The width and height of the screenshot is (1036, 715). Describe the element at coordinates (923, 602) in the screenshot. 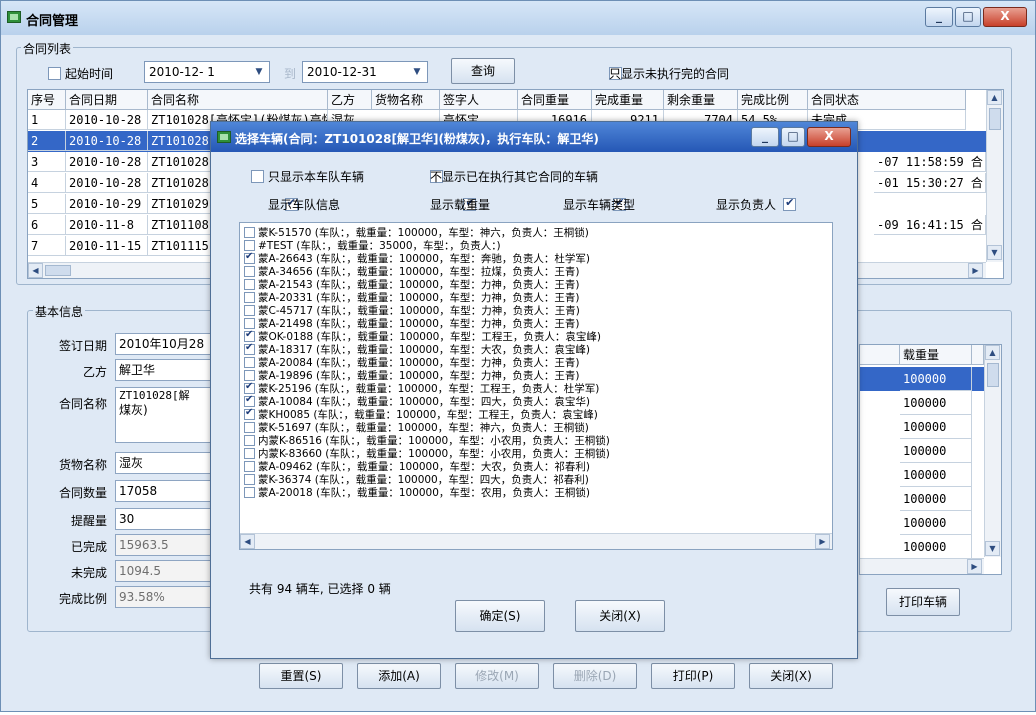

I see `print-vehicles-button: 打印车辆` at that location.